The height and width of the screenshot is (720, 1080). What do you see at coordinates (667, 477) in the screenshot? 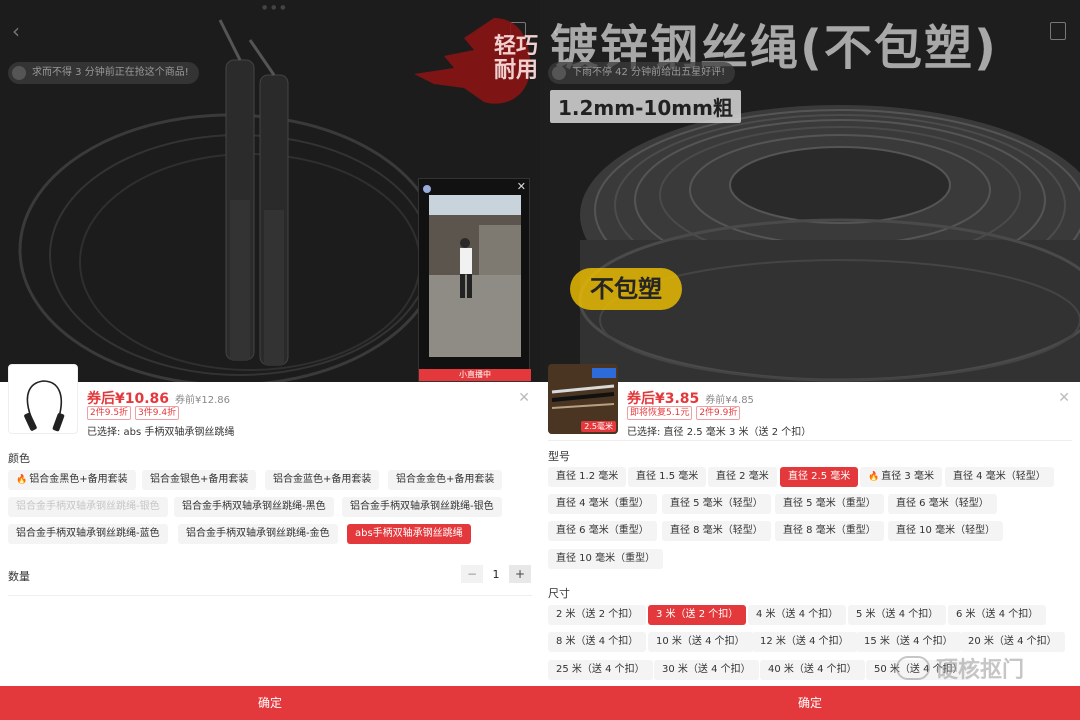
I see `model-option: 直径 1.5 毫米` at bounding box center [667, 477].